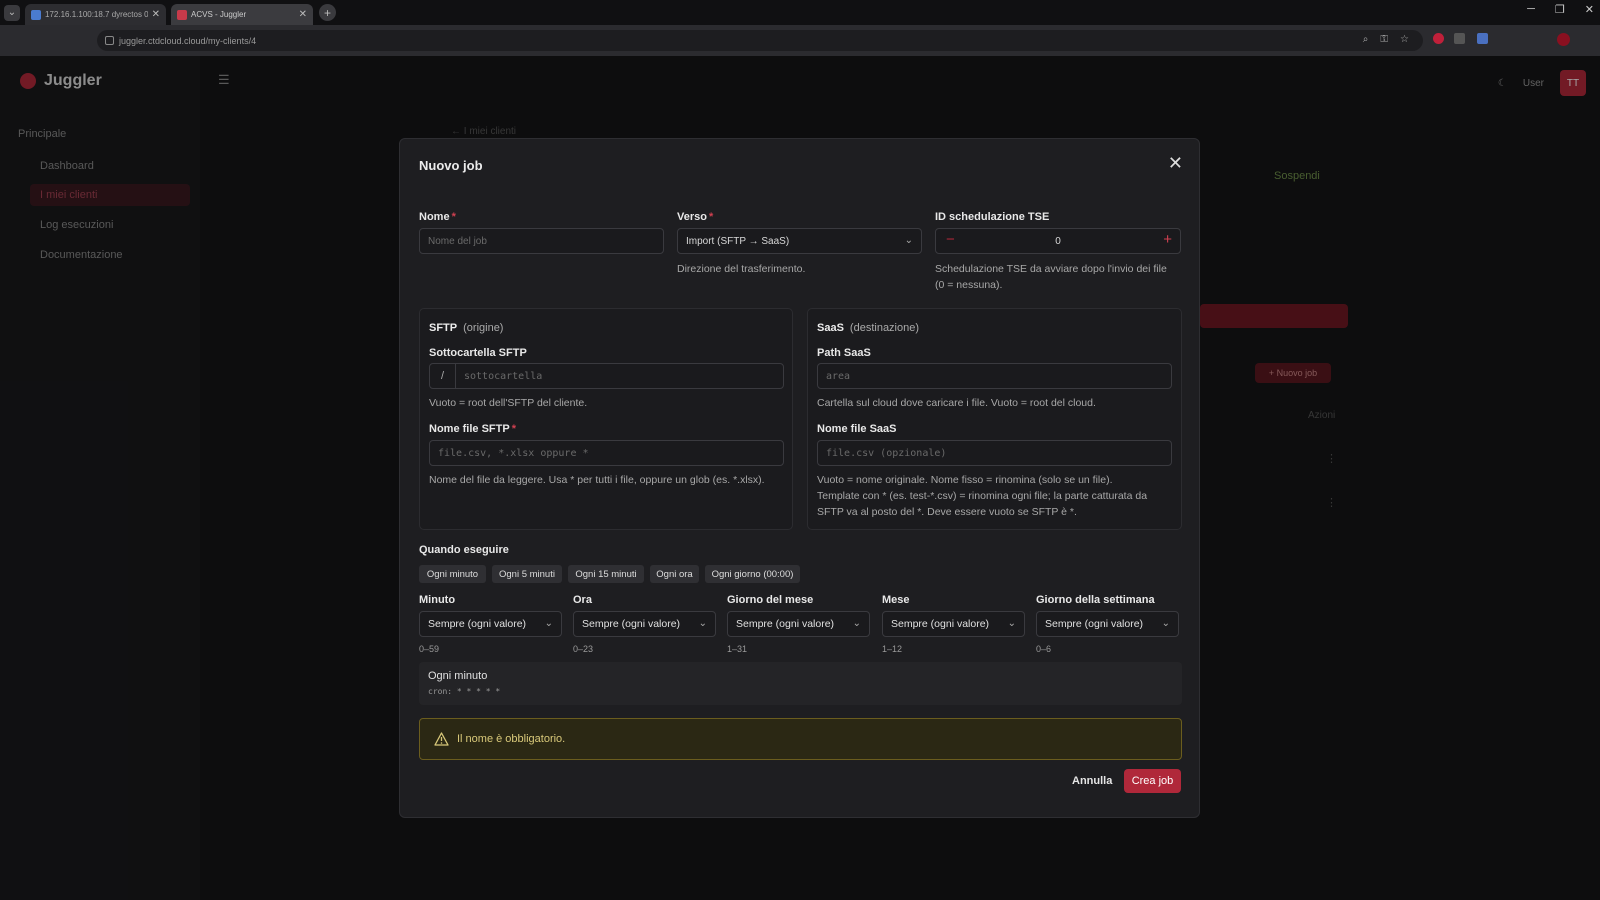 This screenshot has height=900, width=1600. What do you see at coordinates (1404, 39) in the screenshot?
I see `bookmark-star-icon: ☆` at bounding box center [1404, 39].